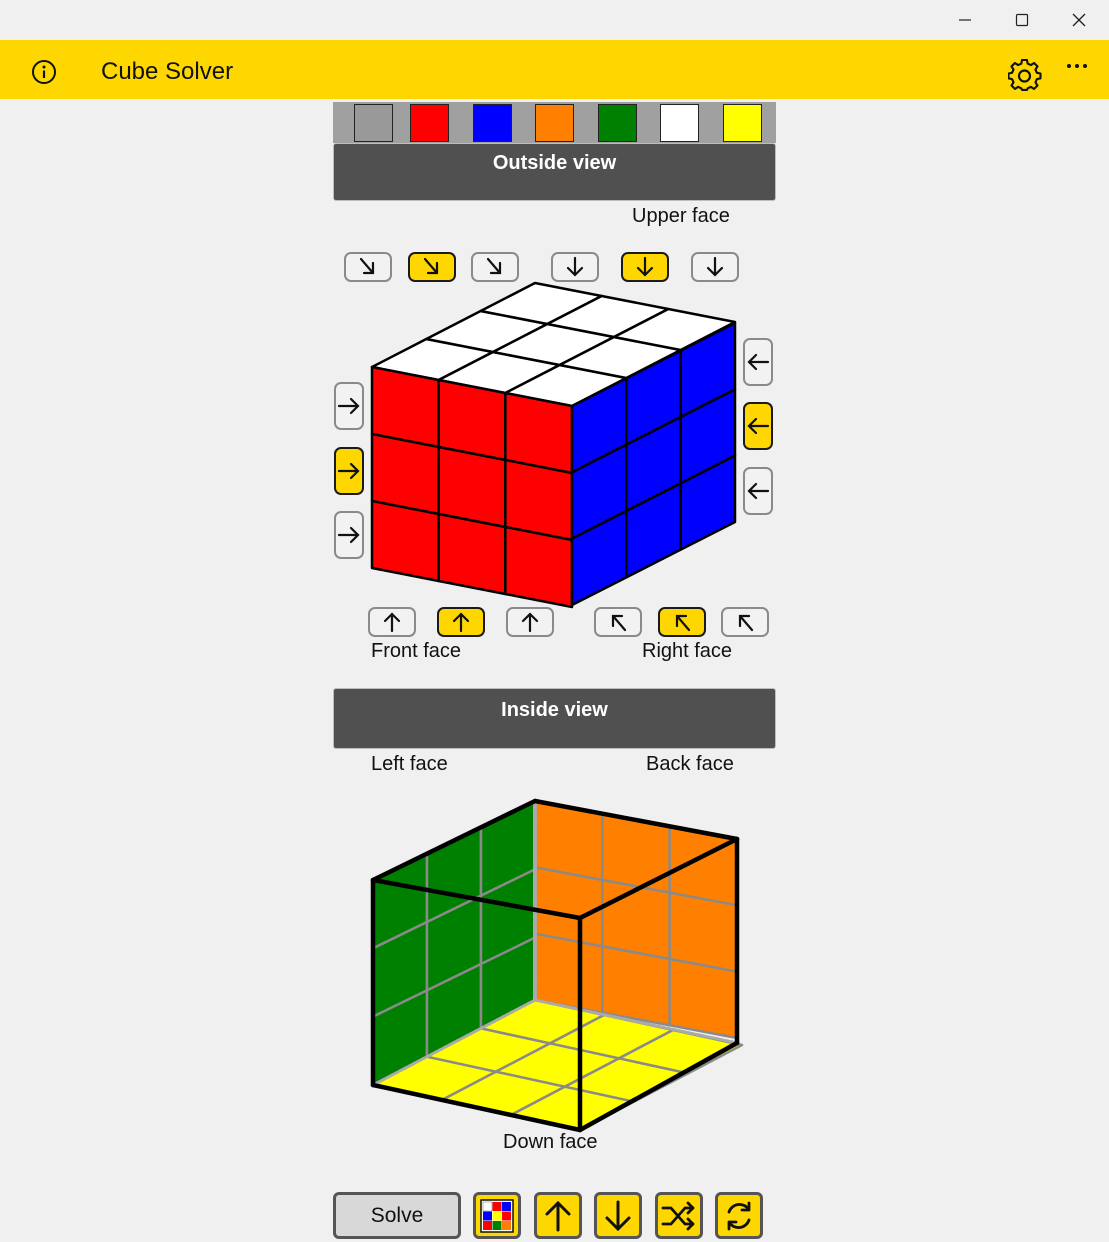 The height and width of the screenshot is (1242, 1109). I want to click on move-up-button, so click(558, 1215).